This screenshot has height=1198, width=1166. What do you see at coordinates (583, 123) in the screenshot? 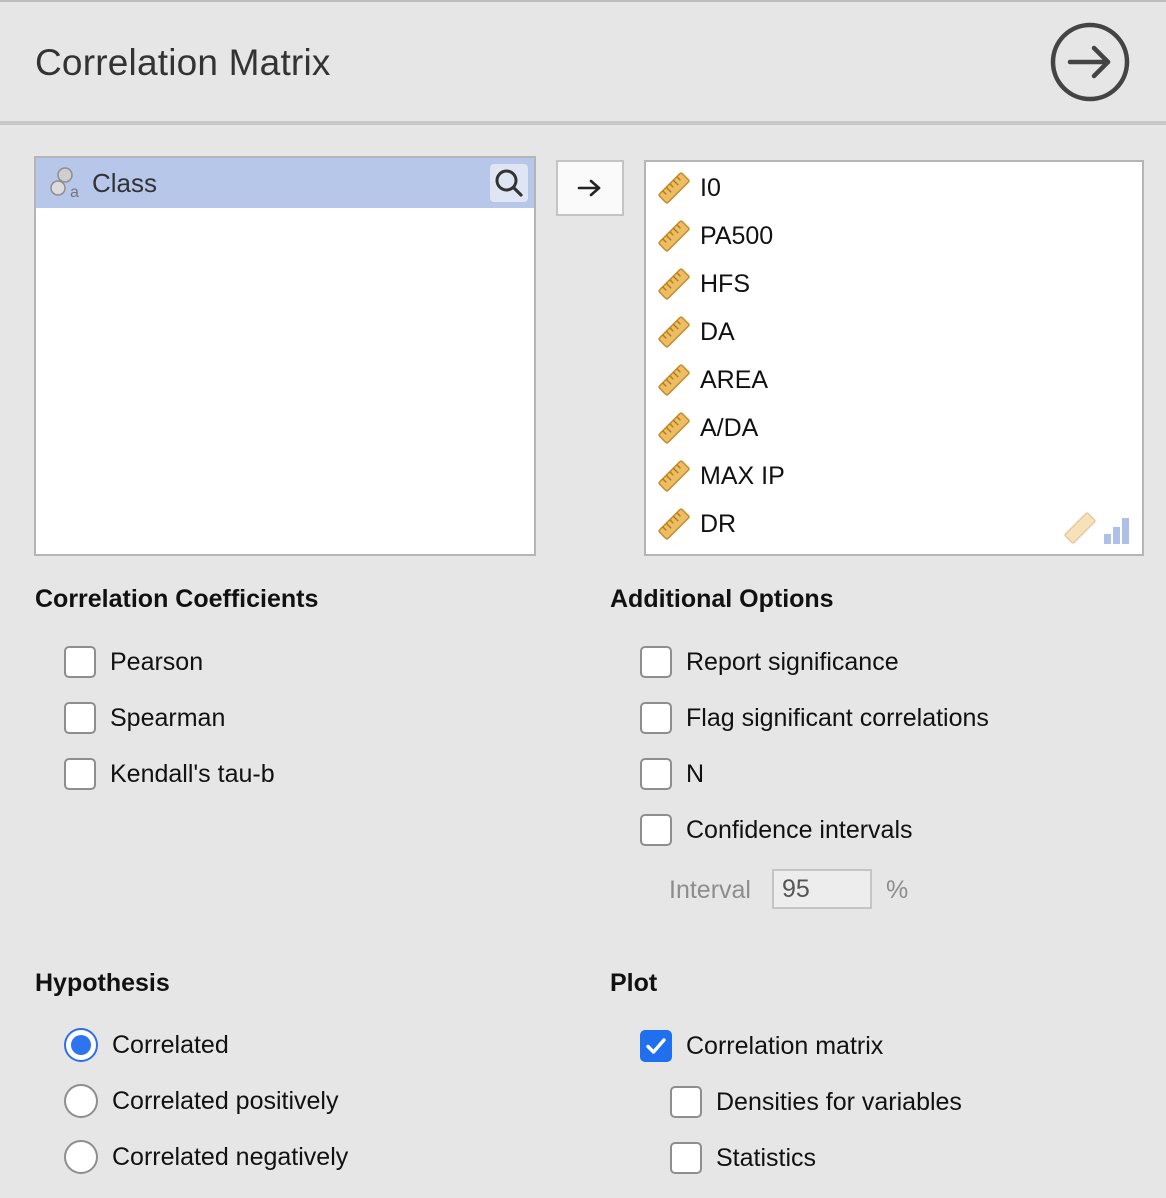
I see `header-divider` at bounding box center [583, 123].